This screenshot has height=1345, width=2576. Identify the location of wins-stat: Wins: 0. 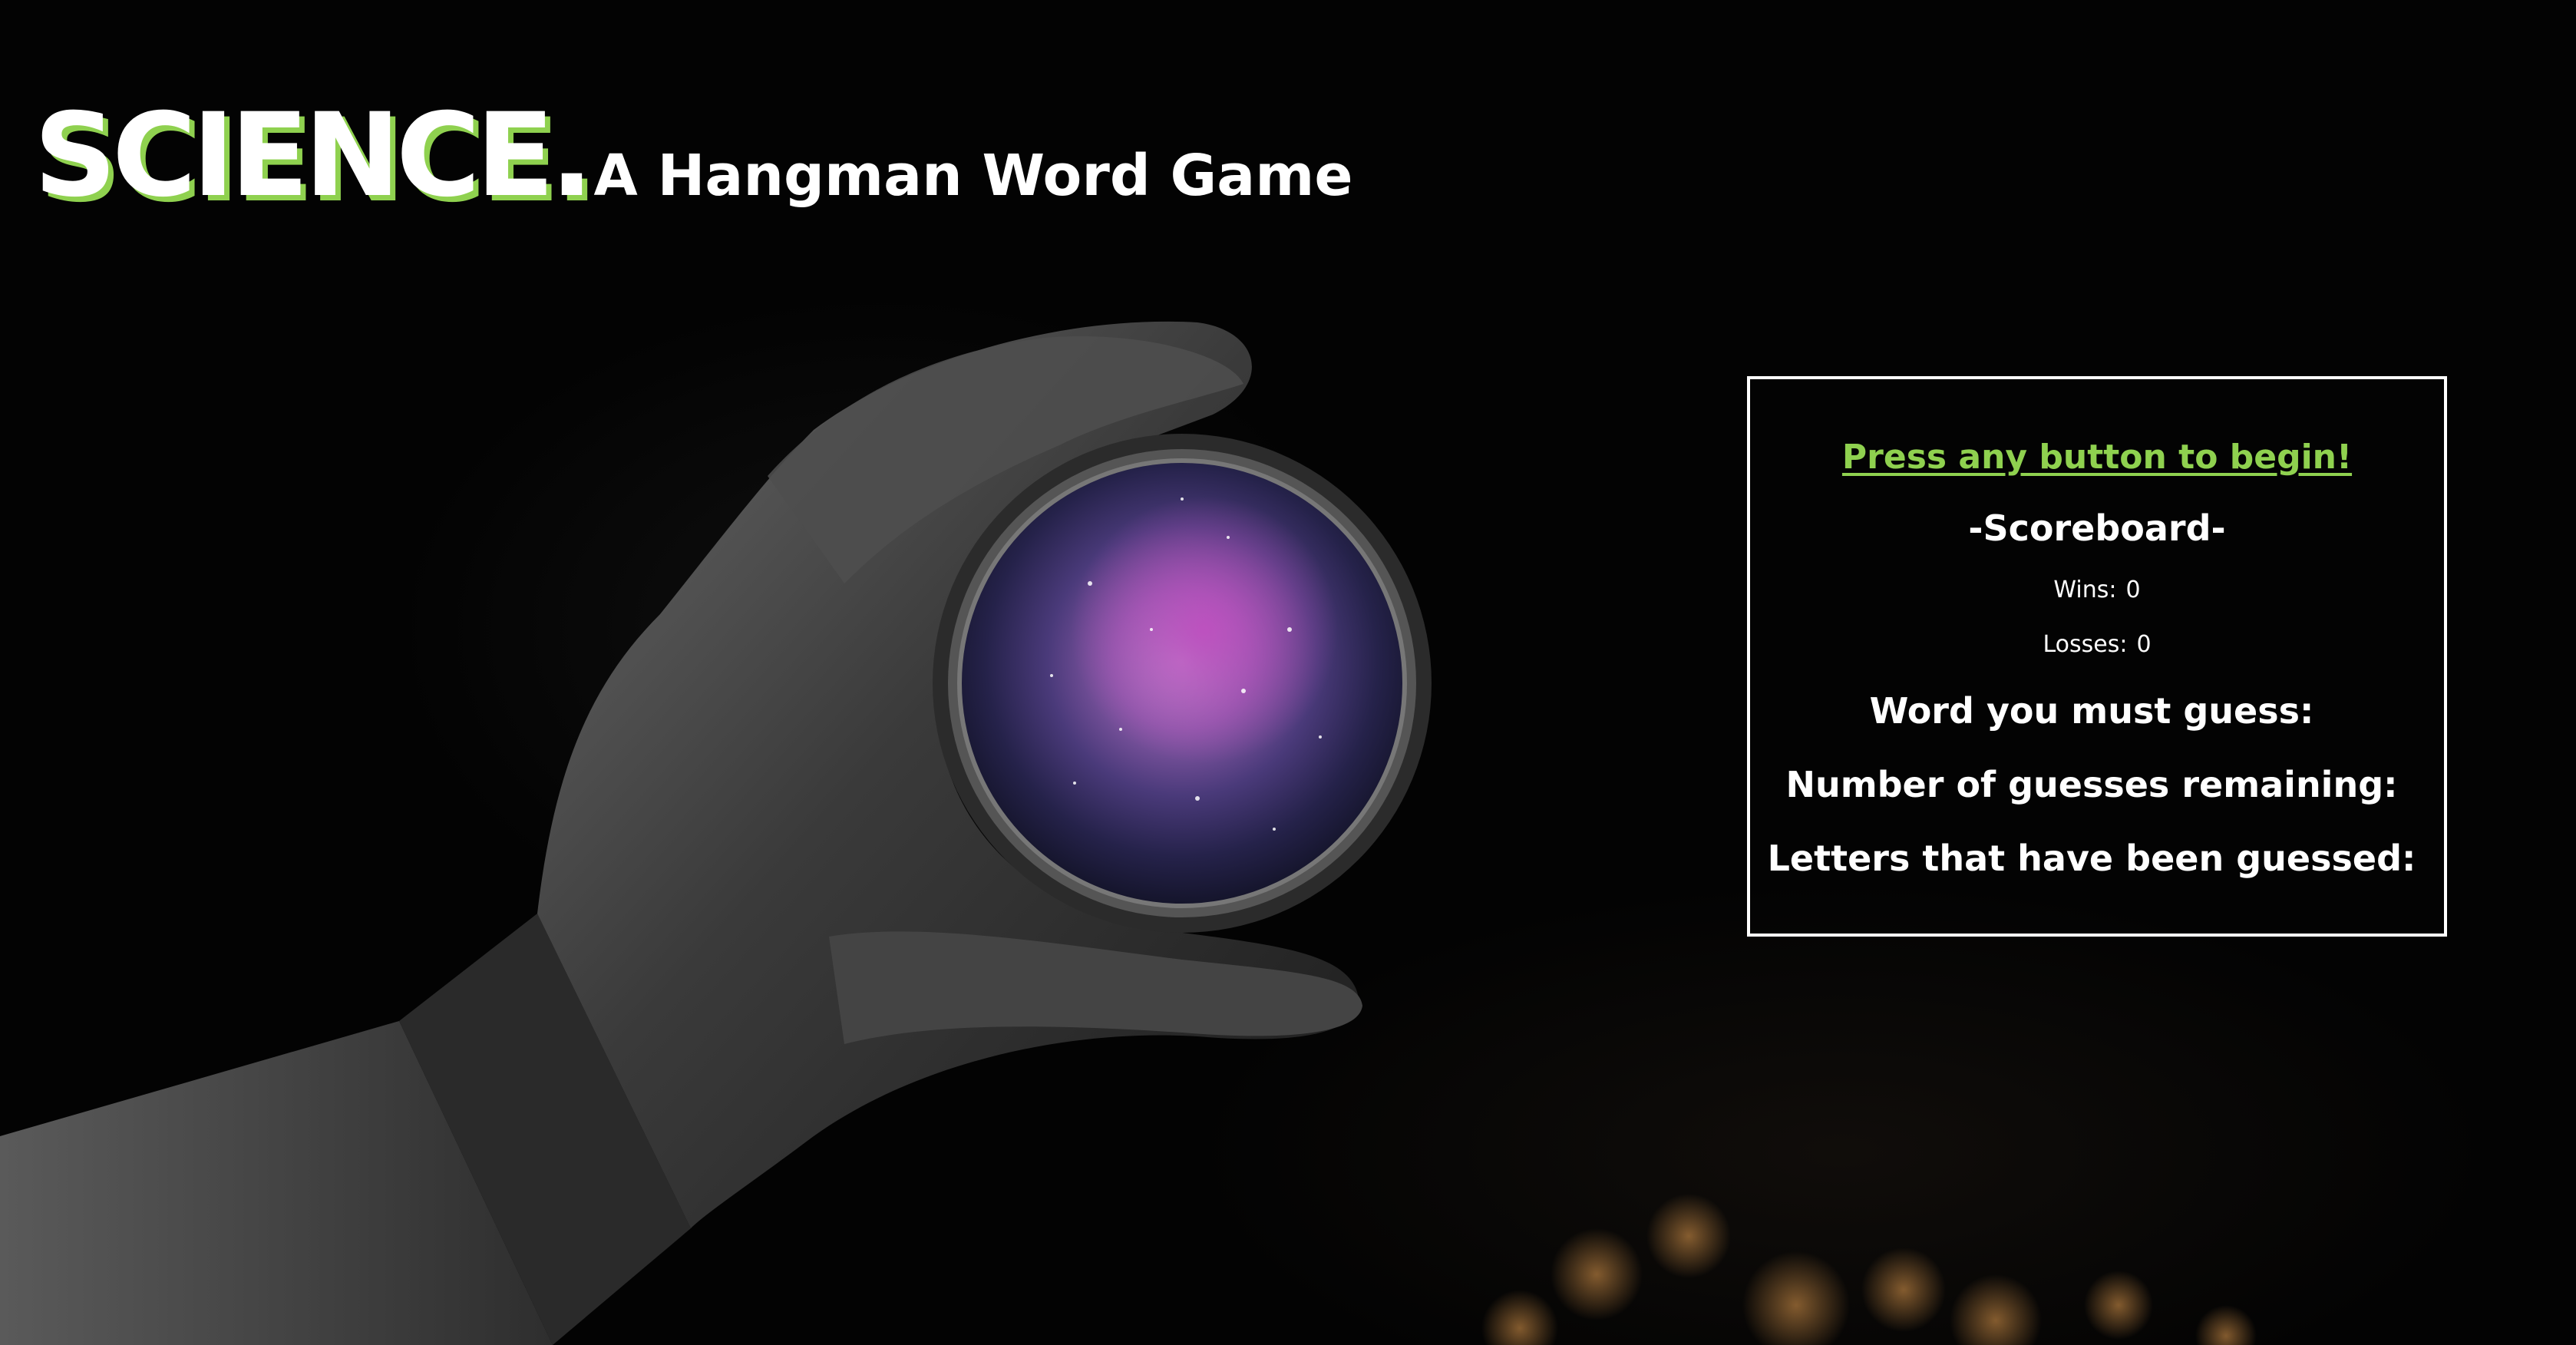
(2096, 590).